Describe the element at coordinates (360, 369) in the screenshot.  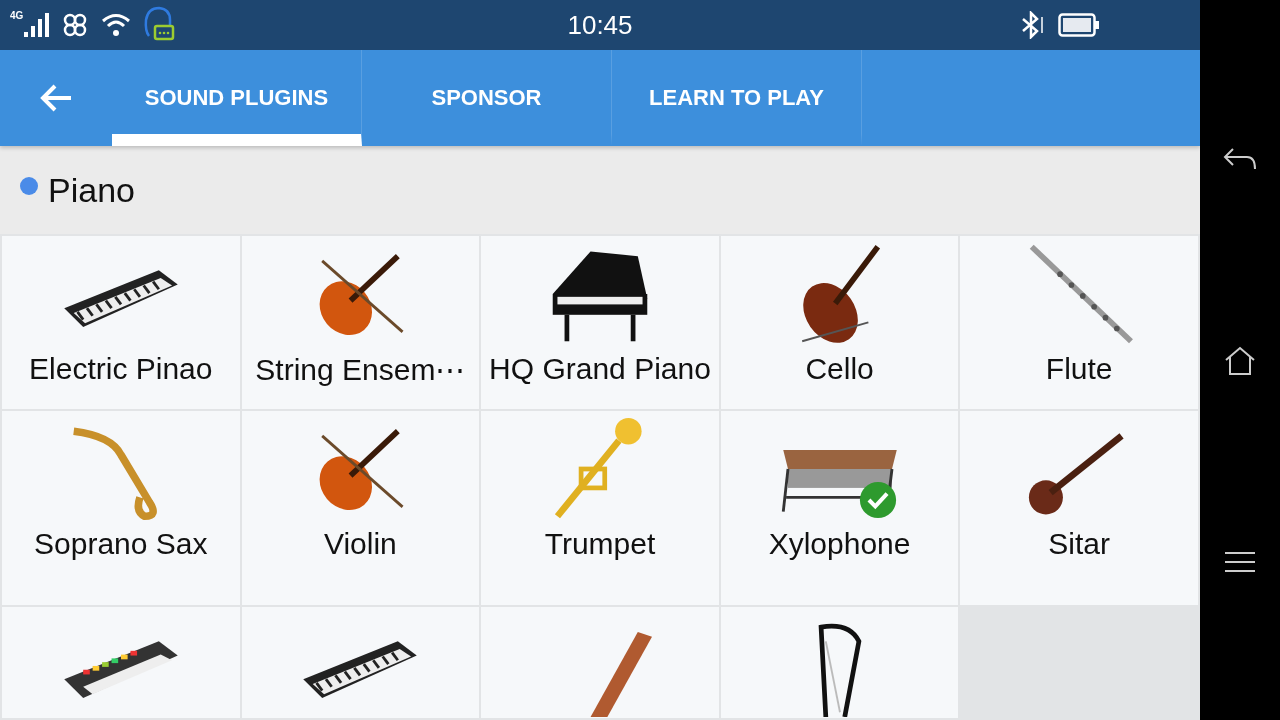
I see `instrument-label: String Ensem⋯` at that location.